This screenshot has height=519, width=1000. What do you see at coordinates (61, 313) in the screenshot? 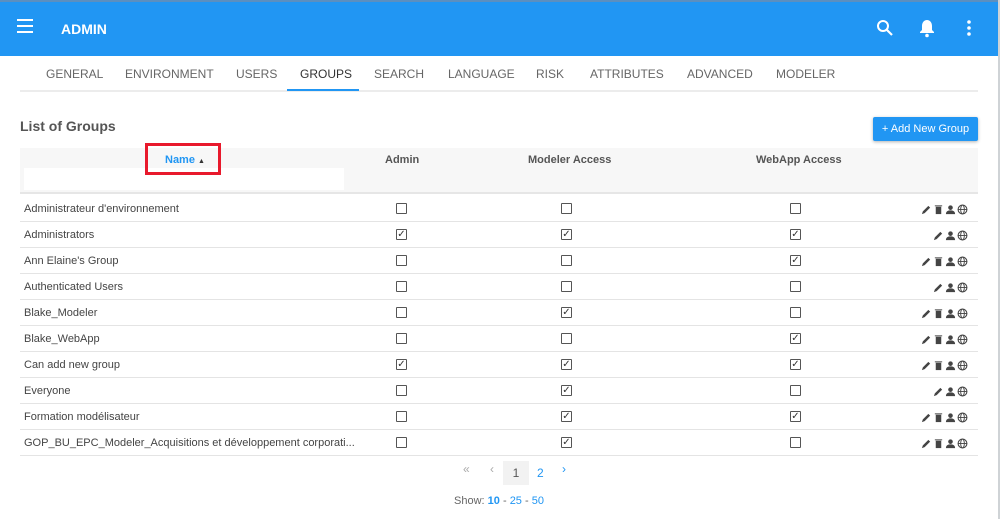
I see `group-name: Blake_Modeler` at bounding box center [61, 313].